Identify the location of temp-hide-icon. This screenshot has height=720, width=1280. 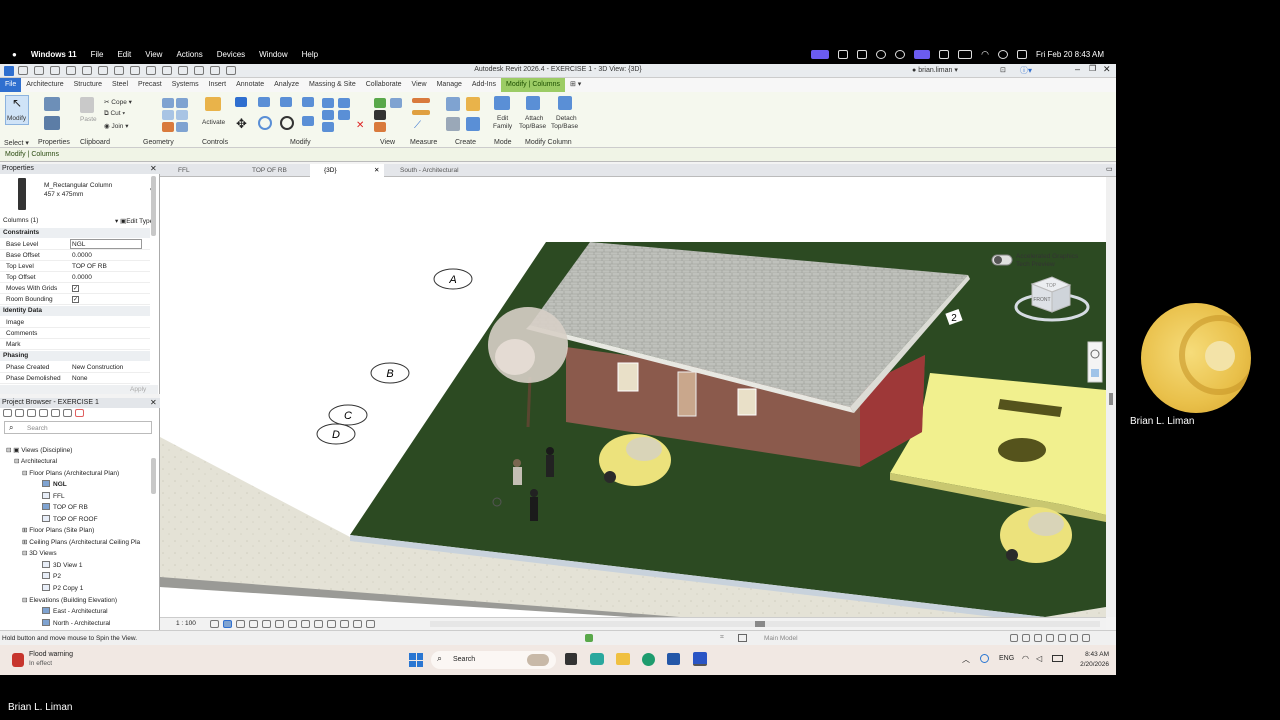
(318, 624).